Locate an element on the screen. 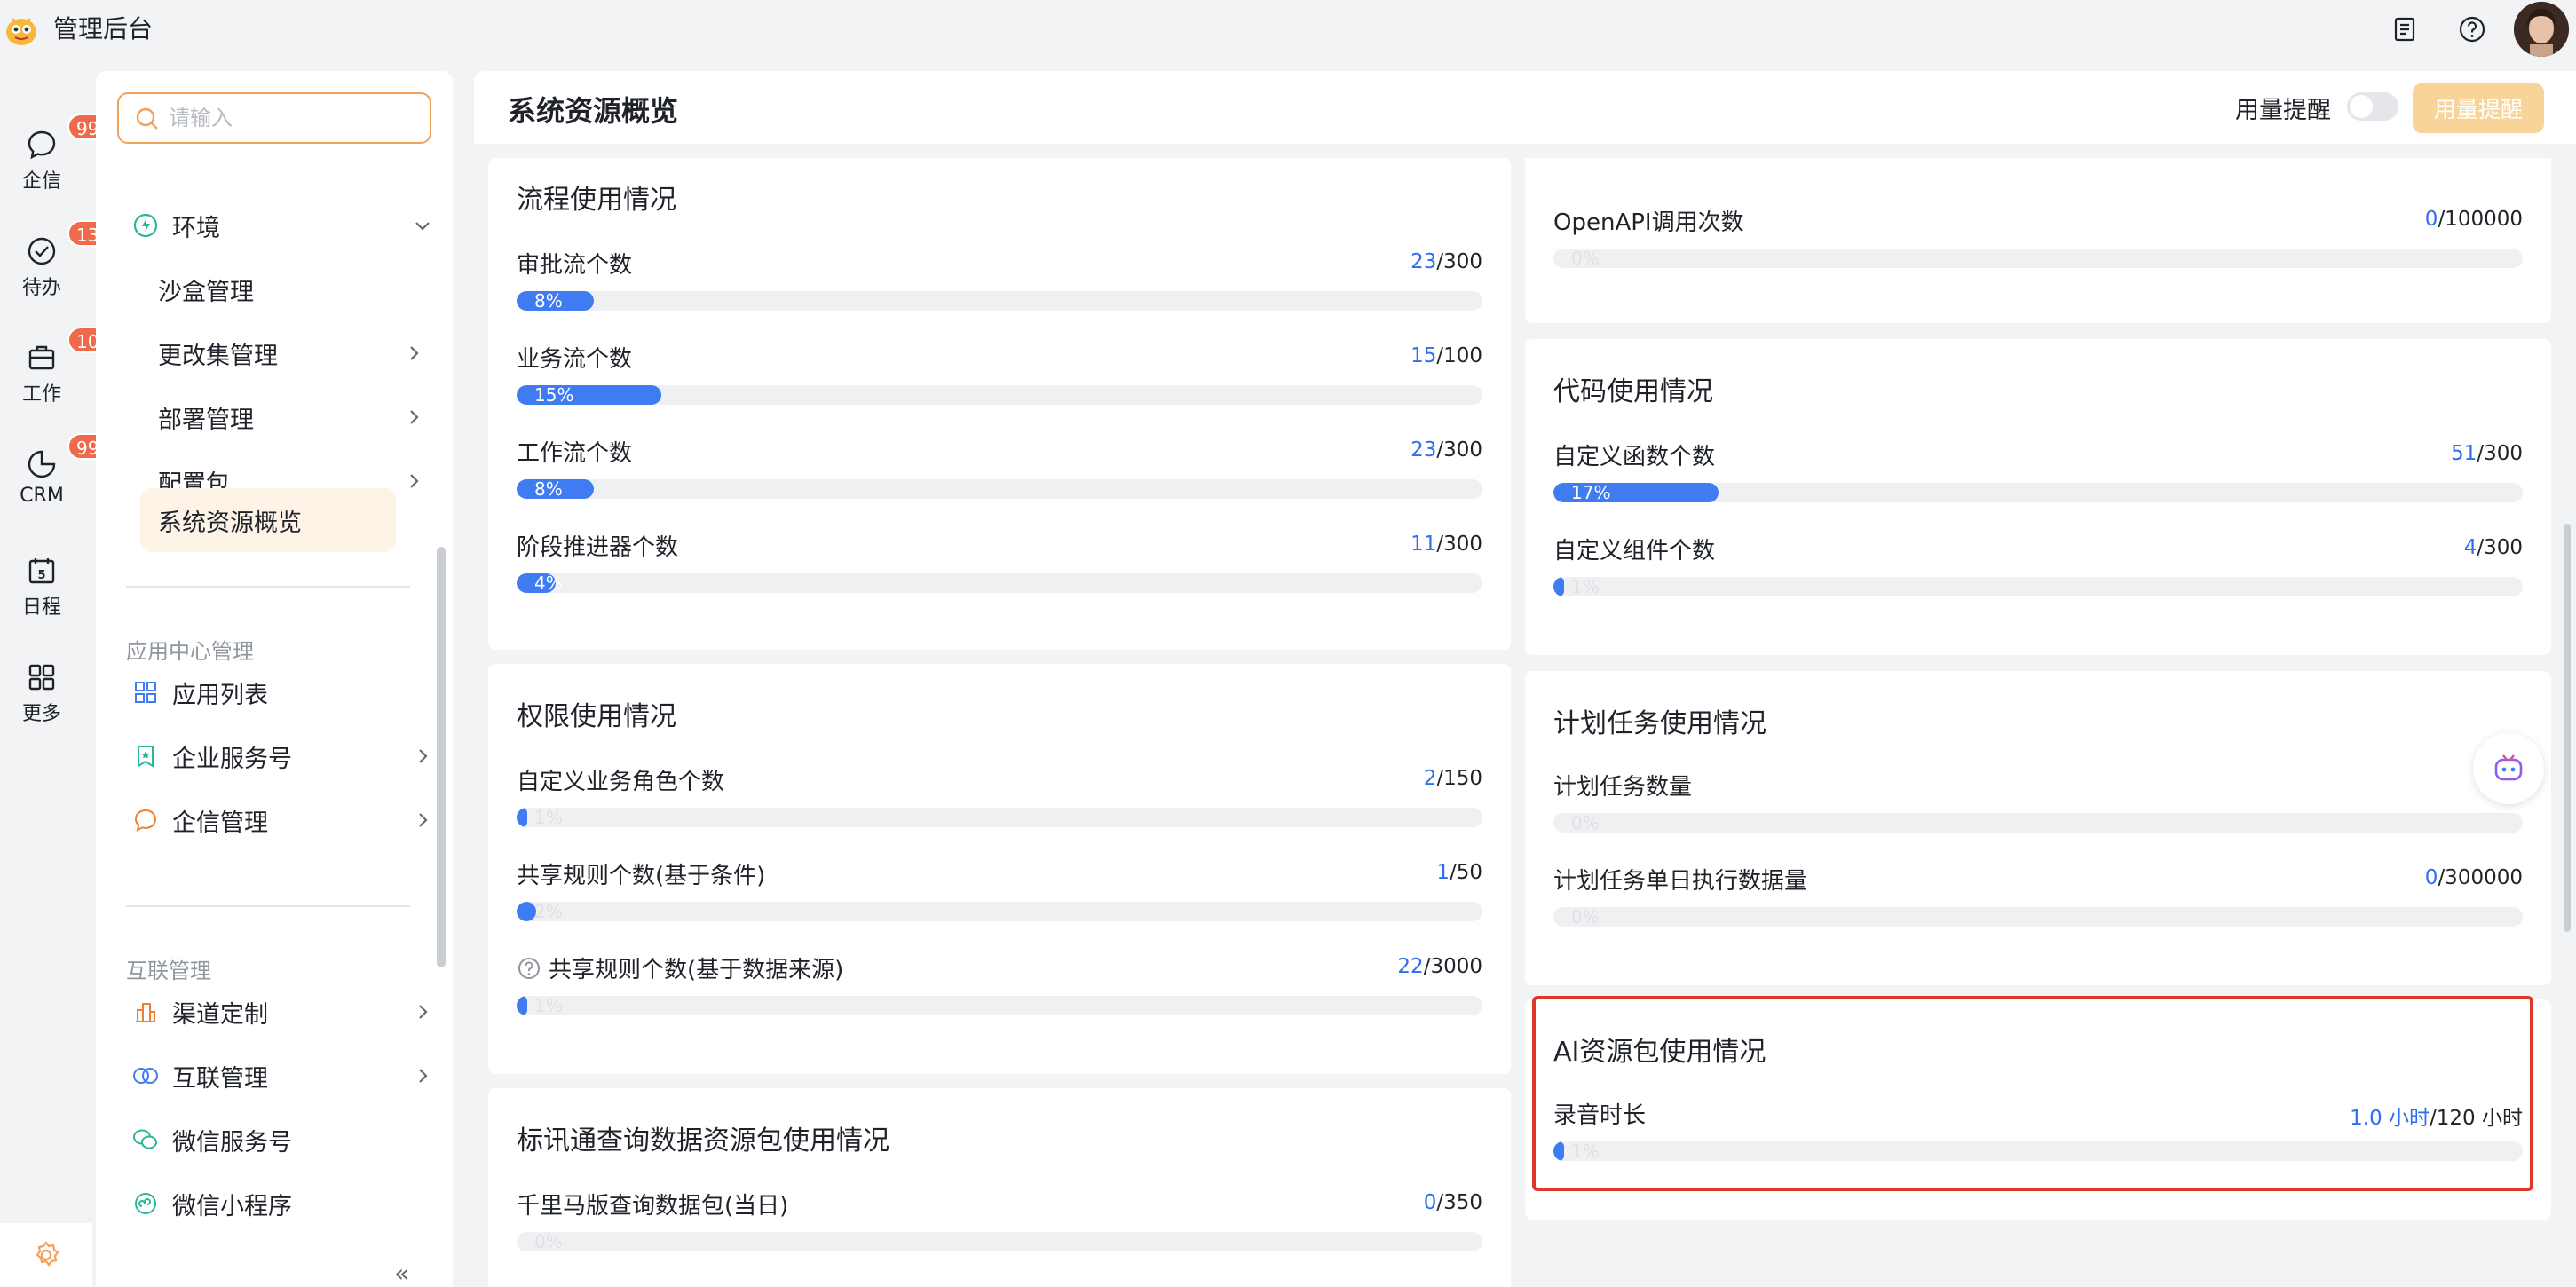 This screenshot has height=1287, width=2576. nav-item-interconnect: 互联管理 is located at coordinates (282, 1075).